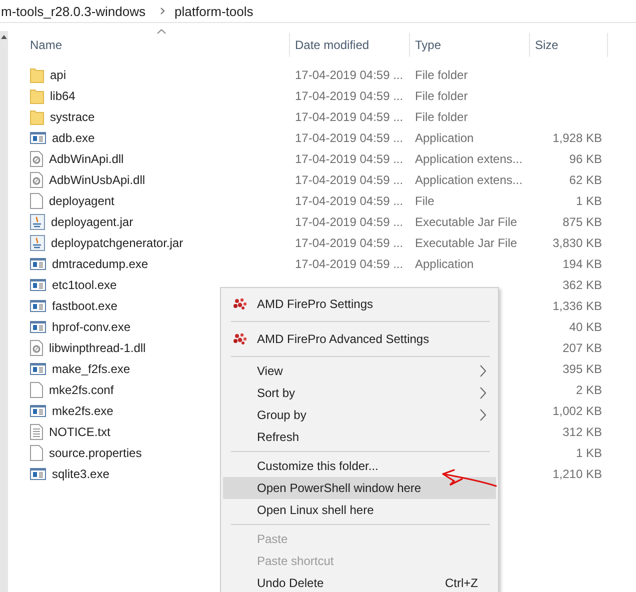 The width and height of the screenshot is (636, 592). What do you see at coordinates (81, 473) in the screenshot?
I see `file-name: sqlite3.exe` at bounding box center [81, 473].